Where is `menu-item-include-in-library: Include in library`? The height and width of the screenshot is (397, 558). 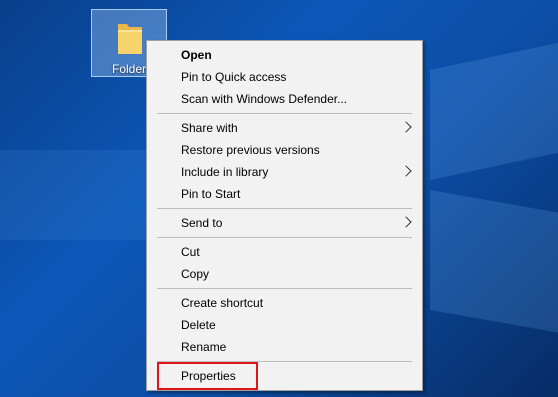
menu-item-include-in-library: Include in library is located at coordinates (284, 172).